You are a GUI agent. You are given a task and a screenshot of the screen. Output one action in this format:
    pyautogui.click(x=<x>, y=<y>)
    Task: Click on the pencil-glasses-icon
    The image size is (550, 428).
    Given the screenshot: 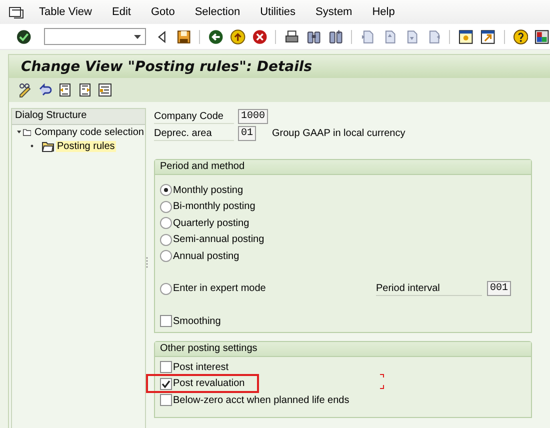 What is the action you would take?
    pyautogui.click(x=25, y=90)
    